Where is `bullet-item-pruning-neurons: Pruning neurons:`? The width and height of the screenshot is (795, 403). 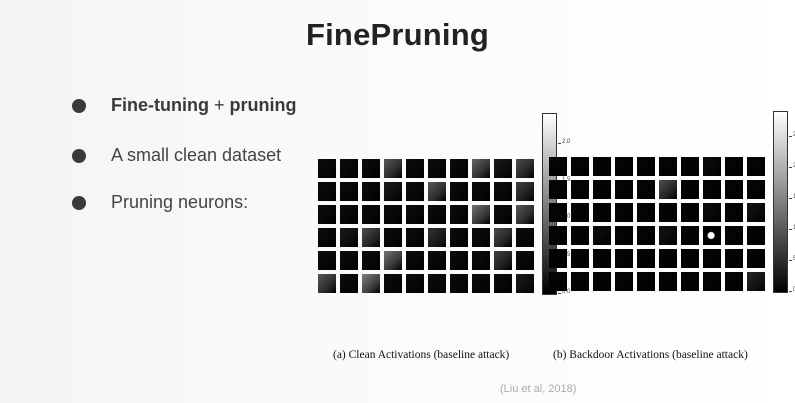 bullet-item-pruning-neurons: Pruning neurons: is located at coordinates (160, 202).